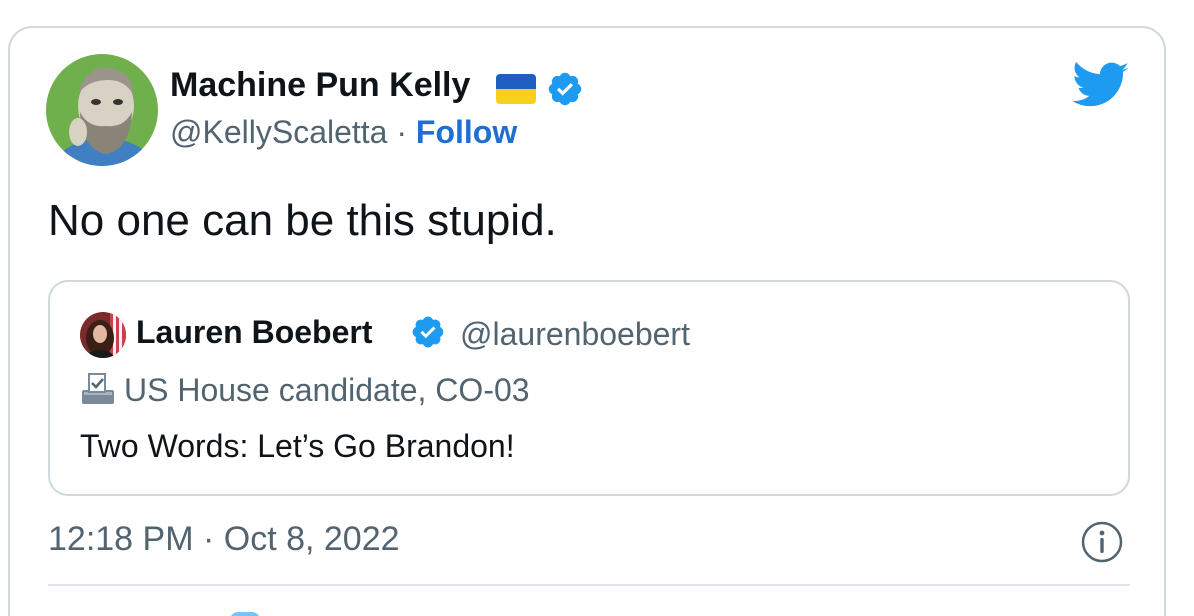 The width and height of the screenshot is (1194, 616). Describe the element at coordinates (1102, 542) in the screenshot. I see `info-icon` at that location.